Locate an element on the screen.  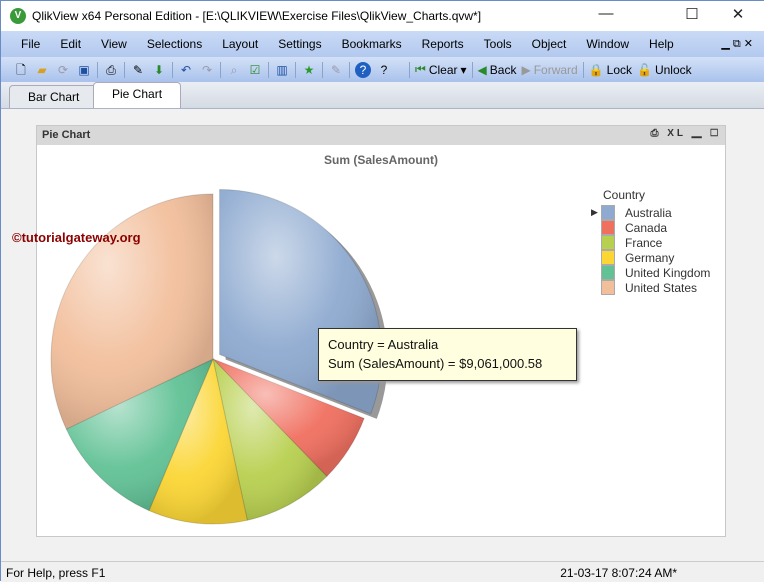
star-icon: ★ is located at coordinates (309, 70).